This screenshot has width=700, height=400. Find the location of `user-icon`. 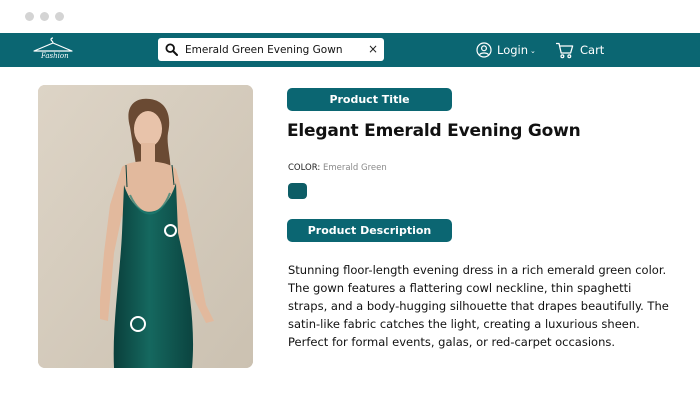

user-icon is located at coordinates (484, 50).